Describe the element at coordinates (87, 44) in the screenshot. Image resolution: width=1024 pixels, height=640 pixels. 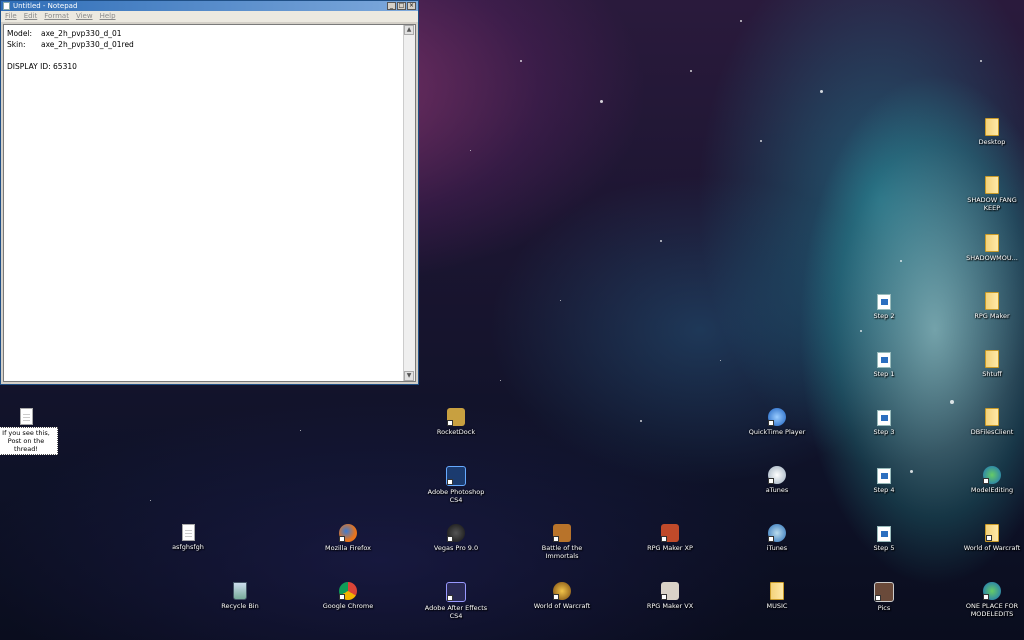
I see `line-value: axe_2h_pvp330_d_01red` at that location.